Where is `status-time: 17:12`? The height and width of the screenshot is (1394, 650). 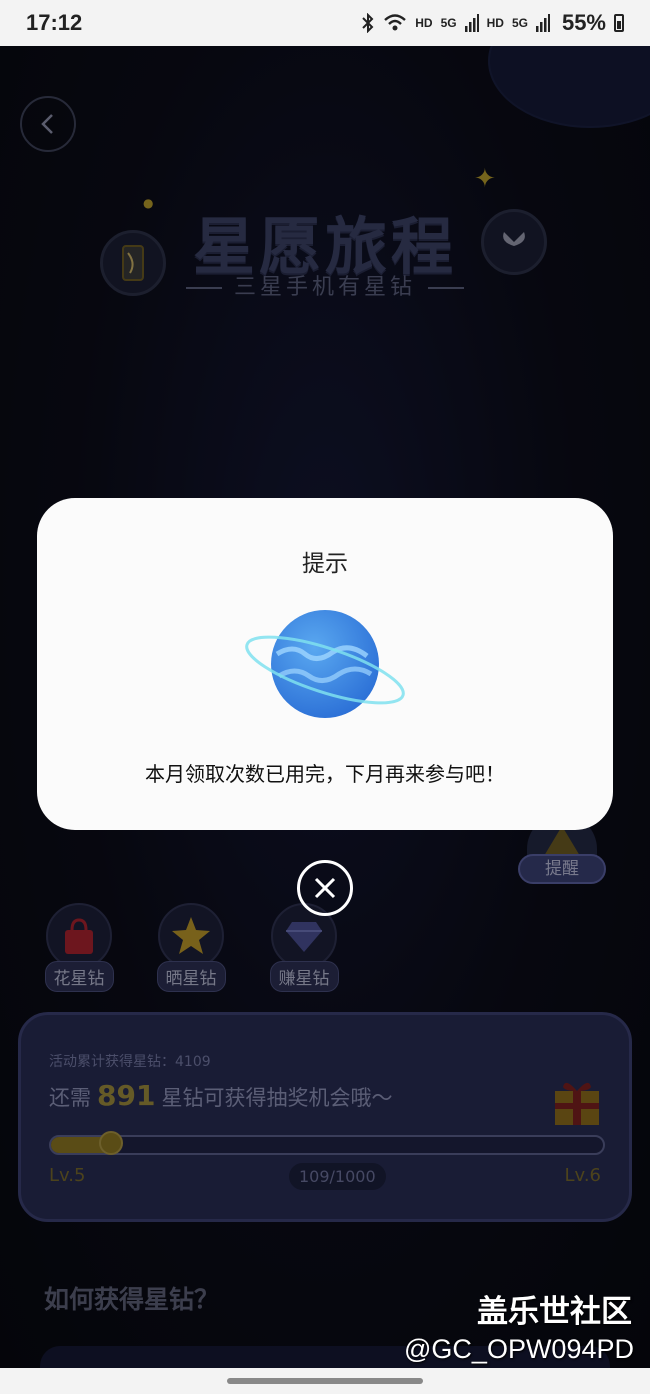
status-time: 17:12 is located at coordinates (54, 22).